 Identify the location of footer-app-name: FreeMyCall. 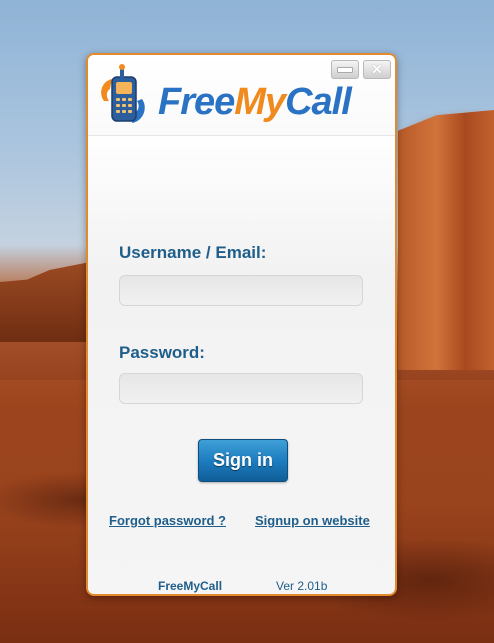
(190, 586).